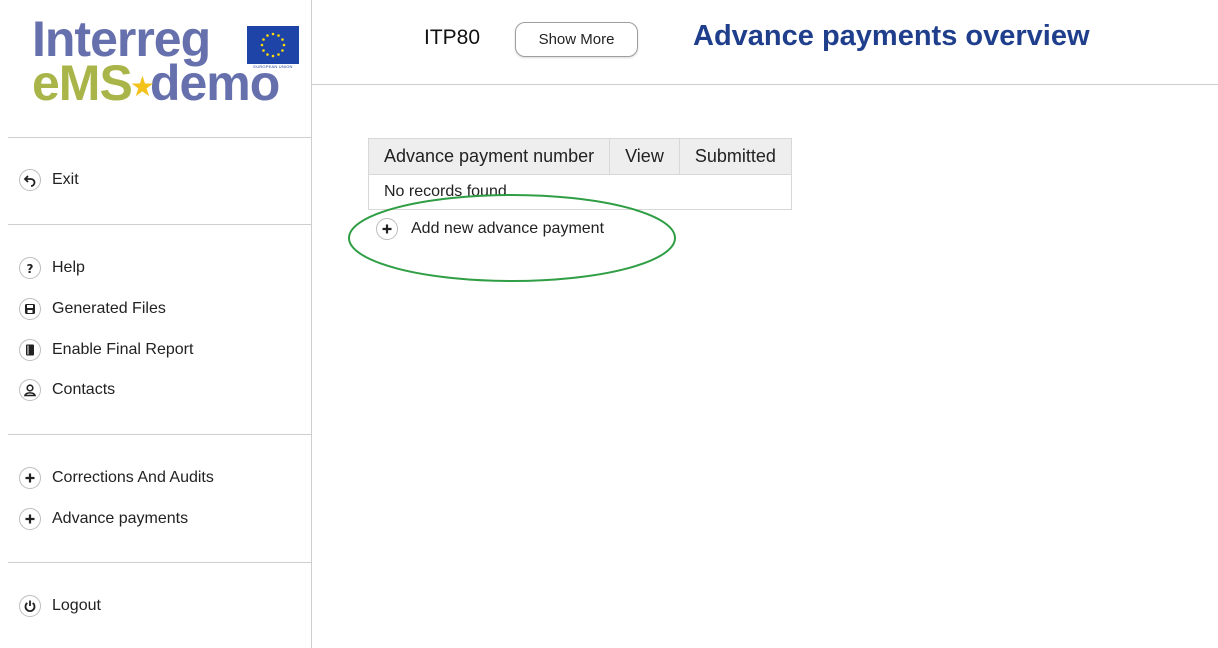 Image resolution: width=1218 pixels, height=648 pixels. What do you see at coordinates (109, 308) in the screenshot?
I see `sidebar-item-label: Generated Files` at bounding box center [109, 308].